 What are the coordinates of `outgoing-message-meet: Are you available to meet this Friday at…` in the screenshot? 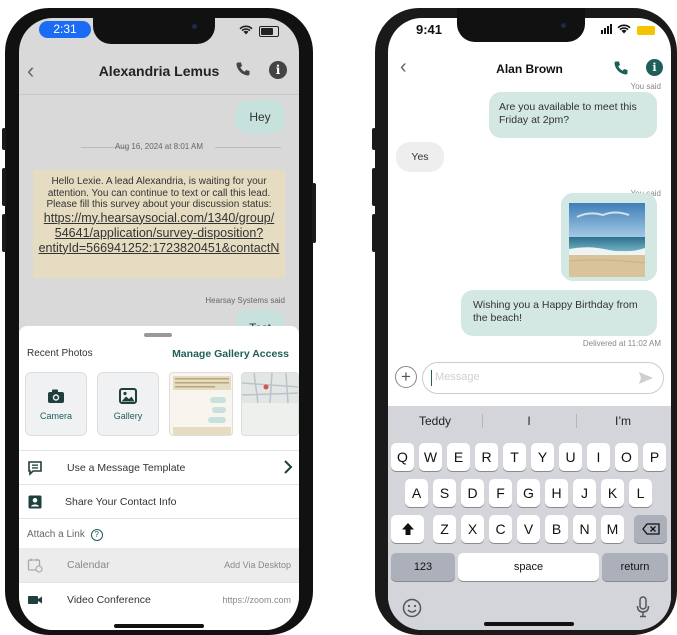 It's located at (573, 115).